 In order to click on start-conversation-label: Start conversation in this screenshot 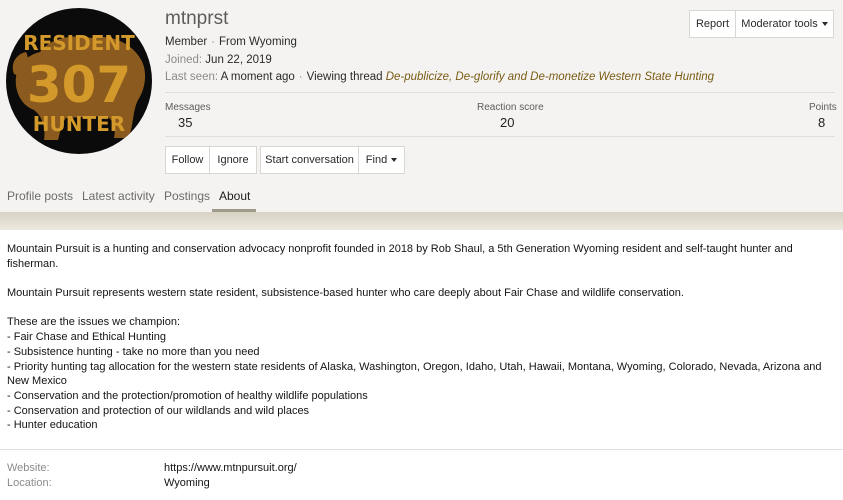, I will do `click(309, 160)`.